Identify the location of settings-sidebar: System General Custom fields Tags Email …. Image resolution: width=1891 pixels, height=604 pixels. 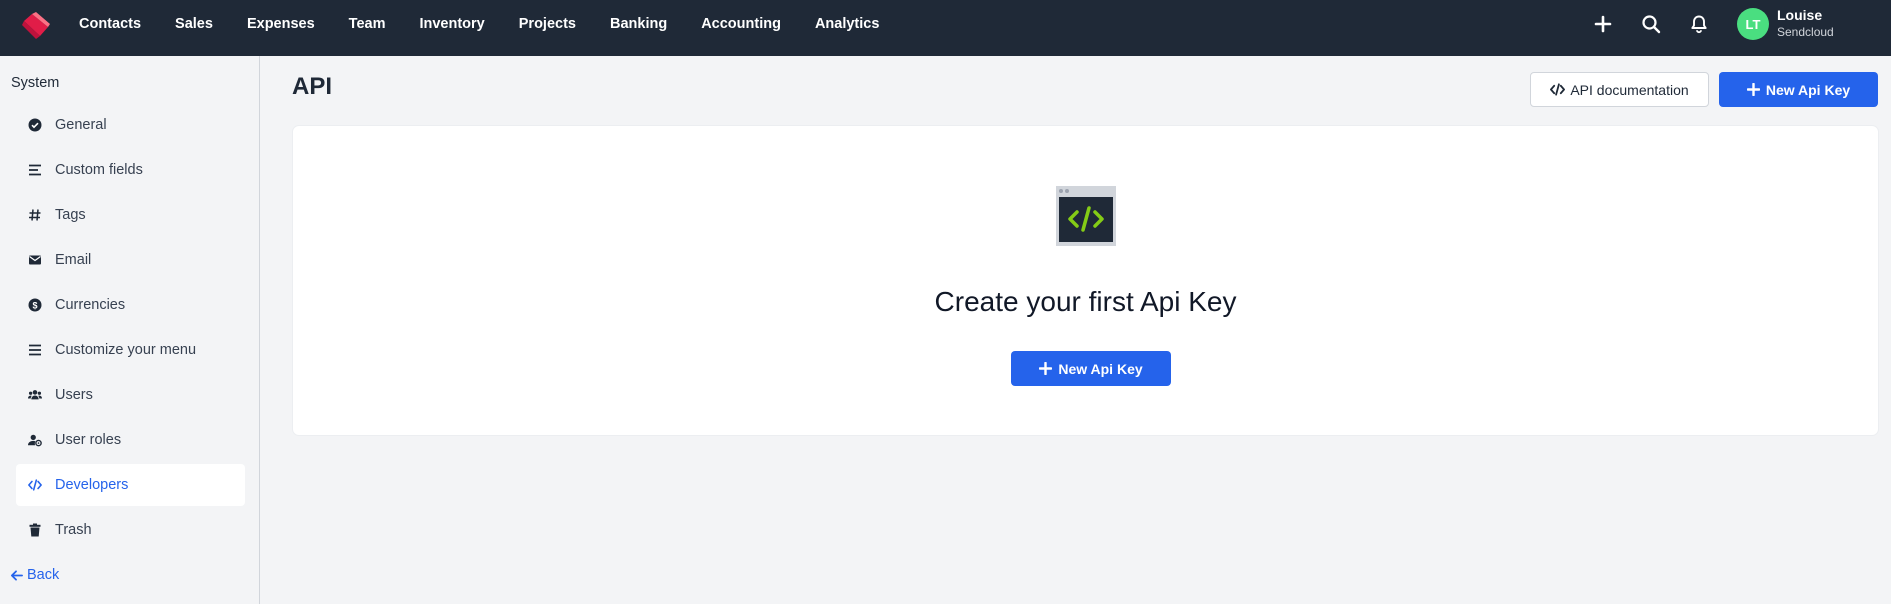
(130, 330).